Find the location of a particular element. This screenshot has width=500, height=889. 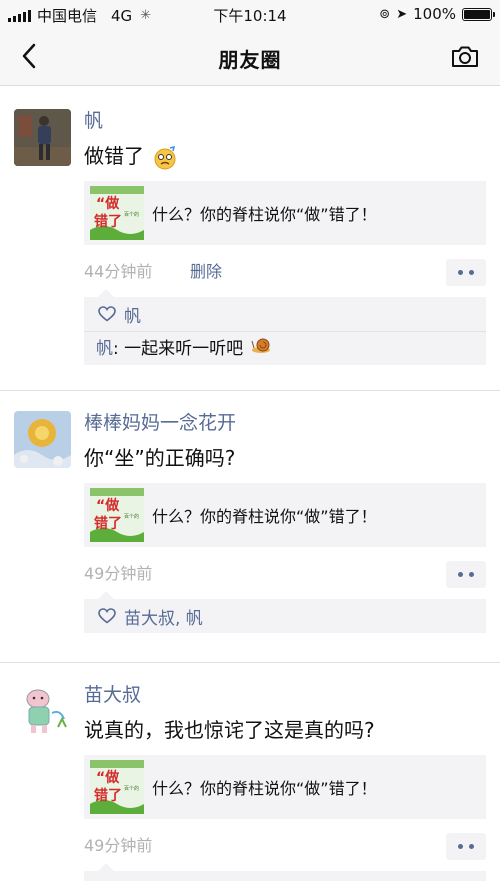

comment-text: : 一起来听一听吧 is located at coordinates (178, 349).